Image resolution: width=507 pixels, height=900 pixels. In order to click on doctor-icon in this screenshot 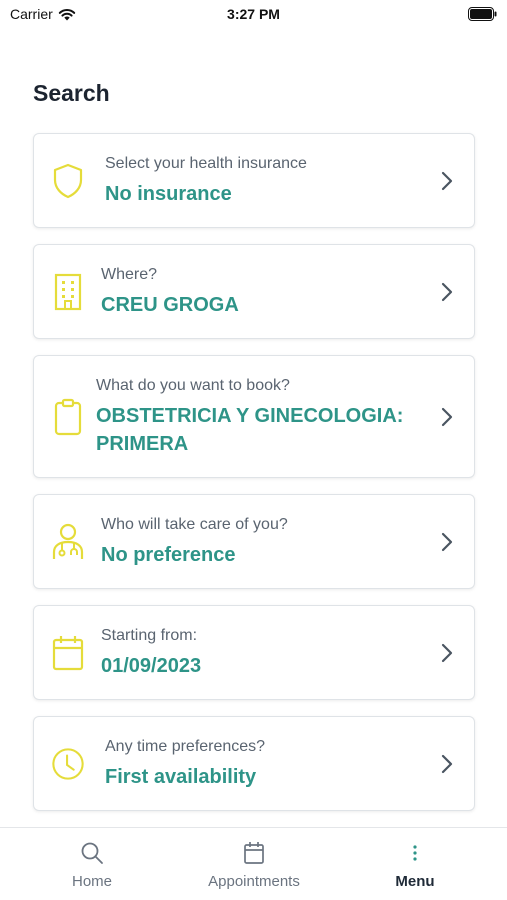, I will do `click(68, 542)`.